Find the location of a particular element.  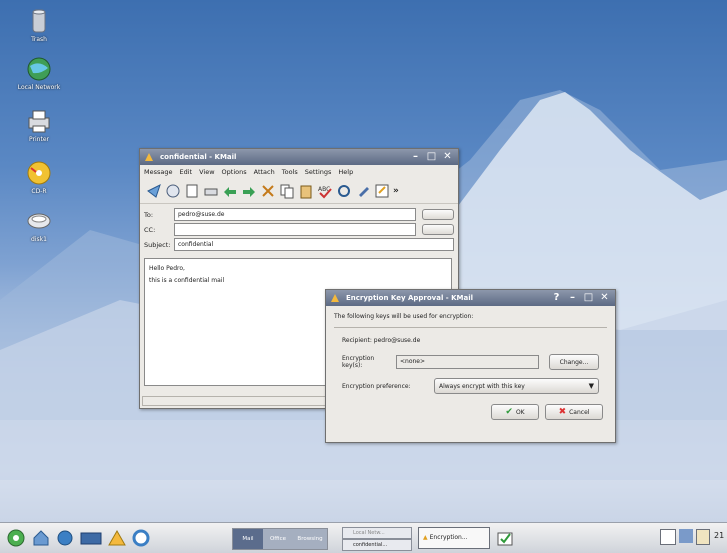

menu-help: Help is located at coordinates (345, 172).